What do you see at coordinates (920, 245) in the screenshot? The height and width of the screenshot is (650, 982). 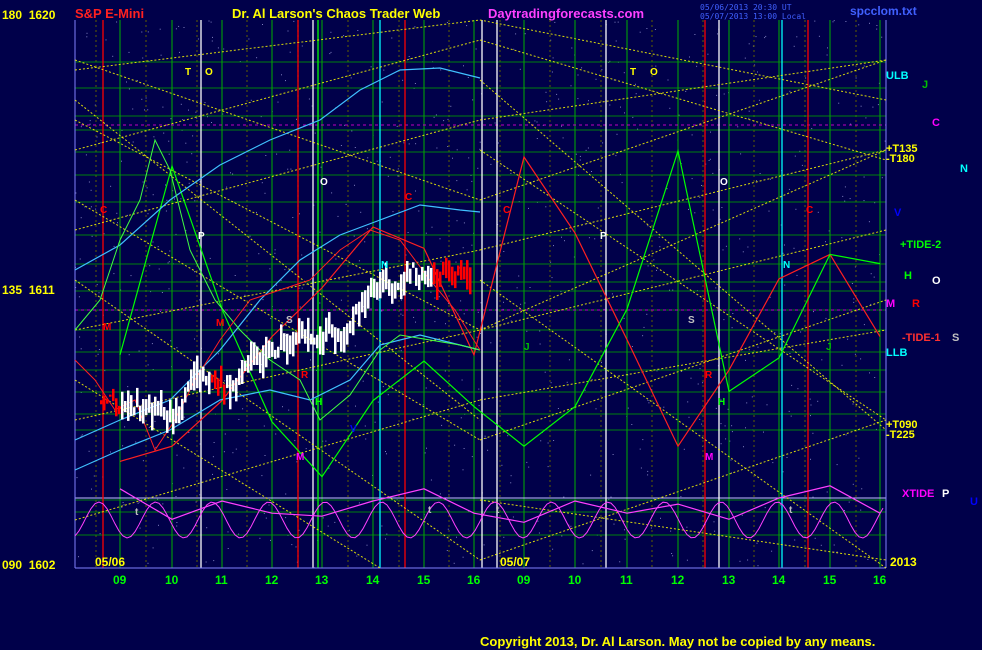 I see `right-label: +TIDE-2` at bounding box center [920, 245].